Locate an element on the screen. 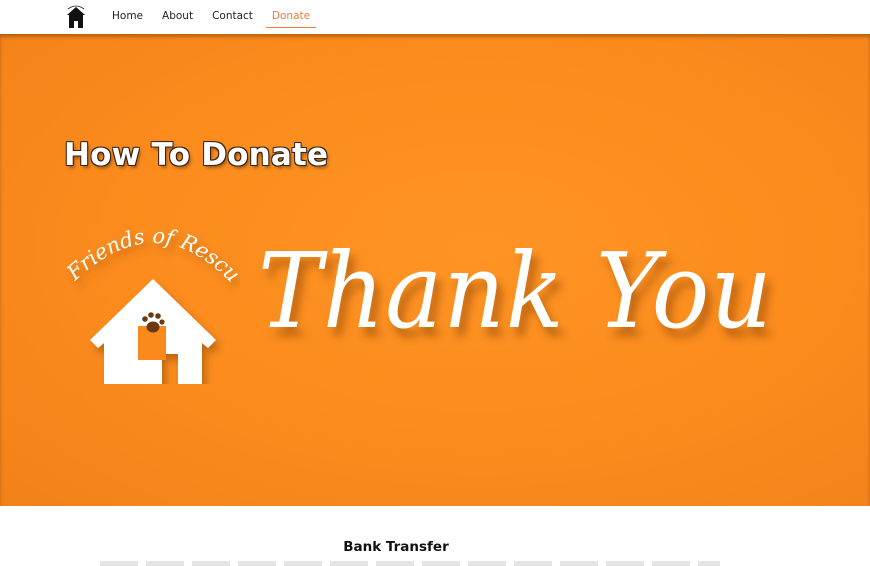  nav-link-donate: Donate is located at coordinates (291, 17).